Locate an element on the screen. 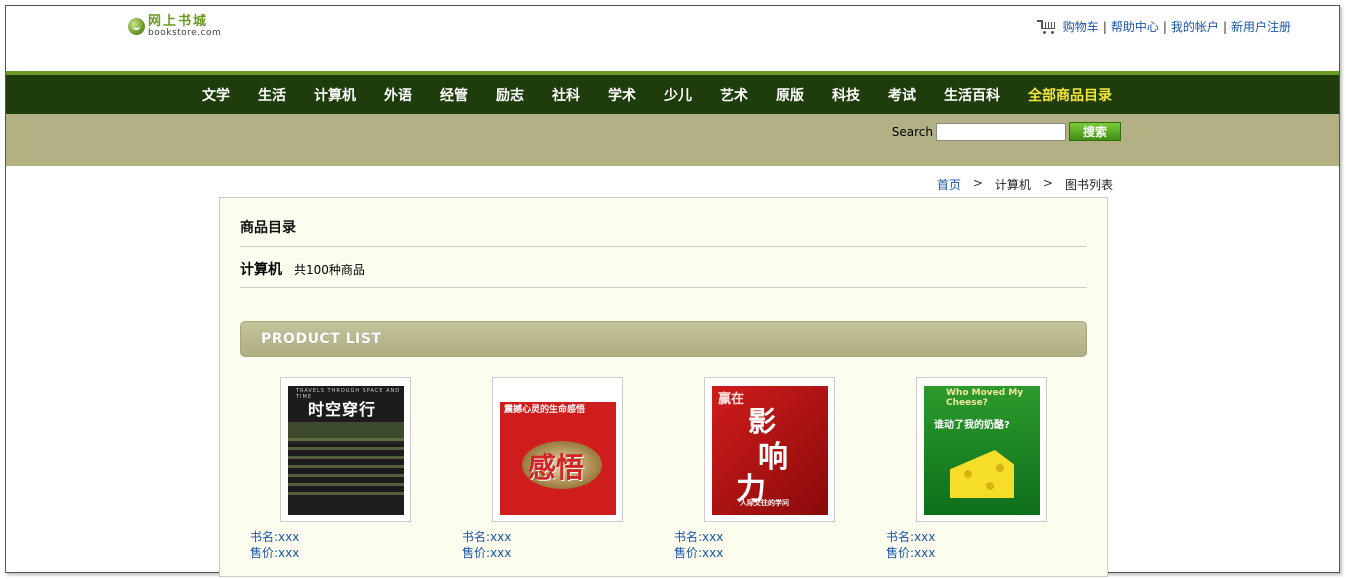 This screenshot has width=1346, height=579. logo-title: 网上书城 is located at coordinates (178, 21).